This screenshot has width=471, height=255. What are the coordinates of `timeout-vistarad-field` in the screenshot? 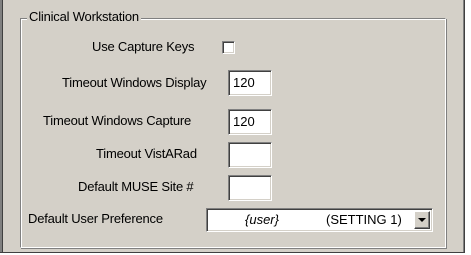 It's located at (250, 155).